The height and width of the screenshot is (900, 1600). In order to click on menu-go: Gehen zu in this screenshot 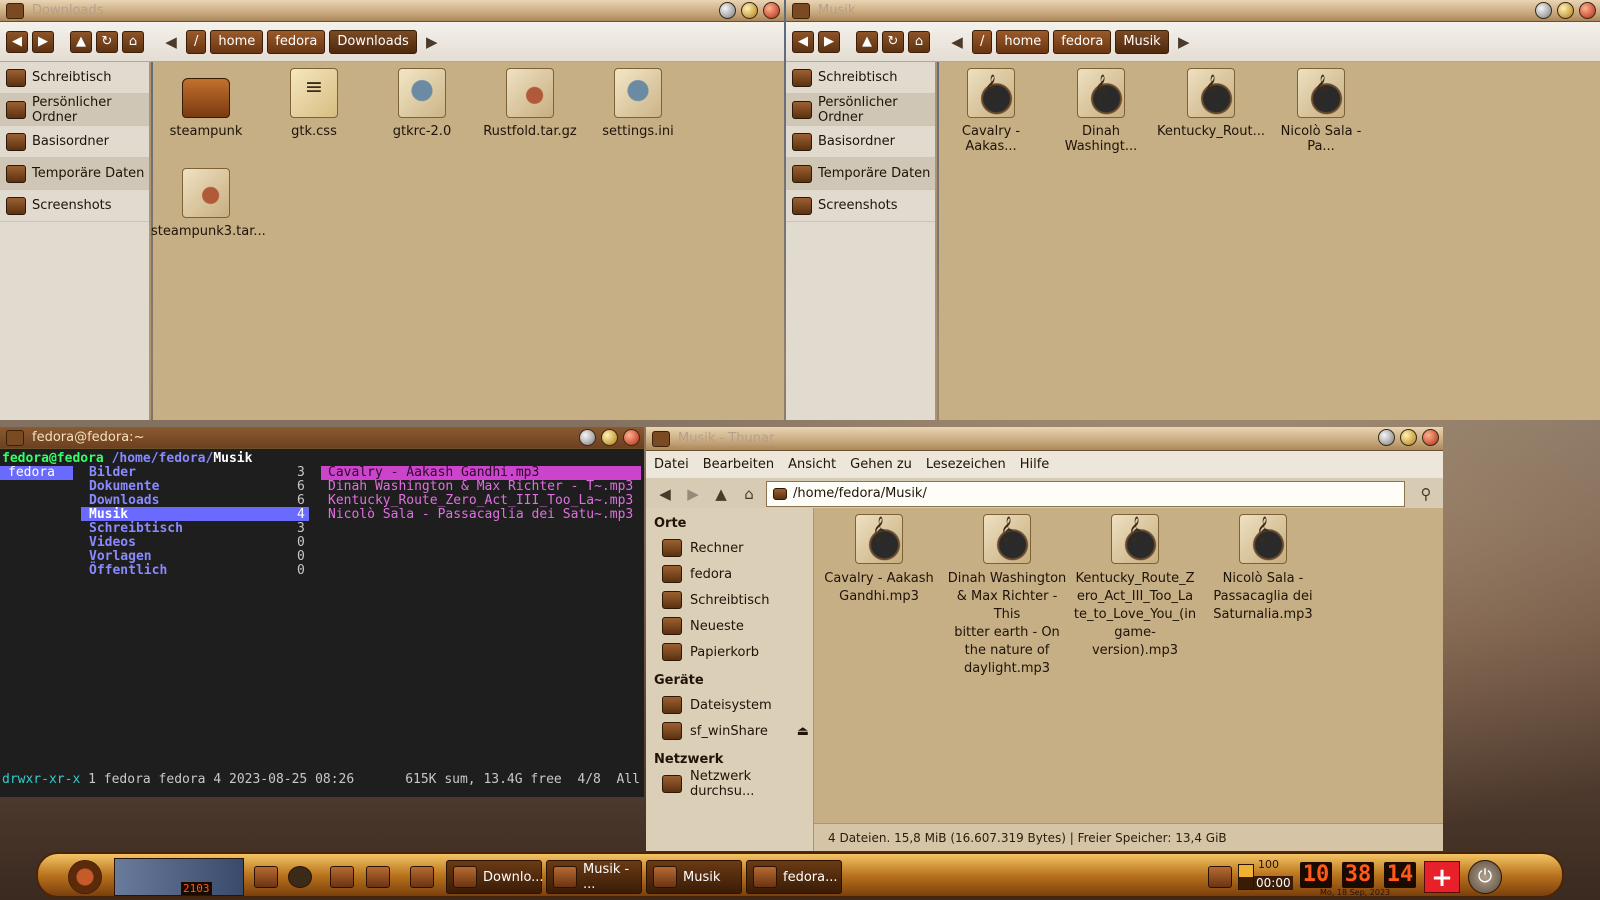, I will do `click(881, 464)`.